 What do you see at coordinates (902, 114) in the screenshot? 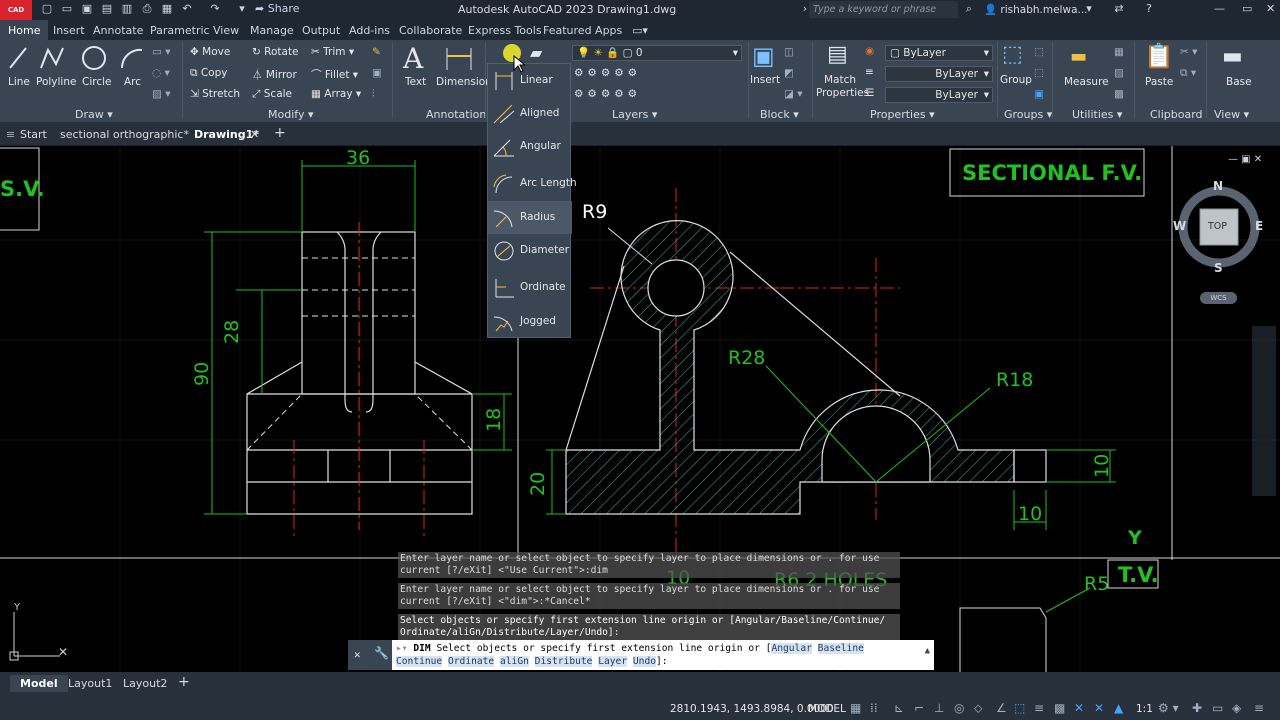
I see `properties-panel-label: Properties ▾` at bounding box center [902, 114].